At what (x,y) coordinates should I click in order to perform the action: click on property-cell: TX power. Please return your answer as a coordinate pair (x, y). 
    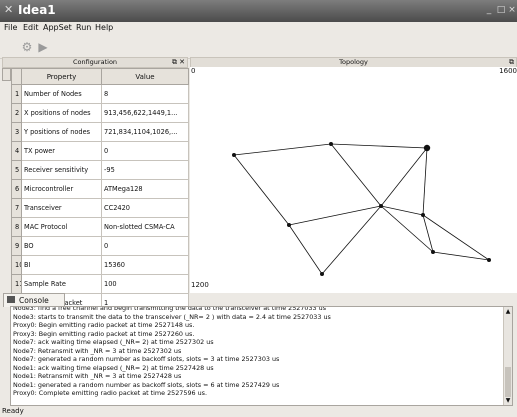
    Looking at the image, I should click on (61, 151).